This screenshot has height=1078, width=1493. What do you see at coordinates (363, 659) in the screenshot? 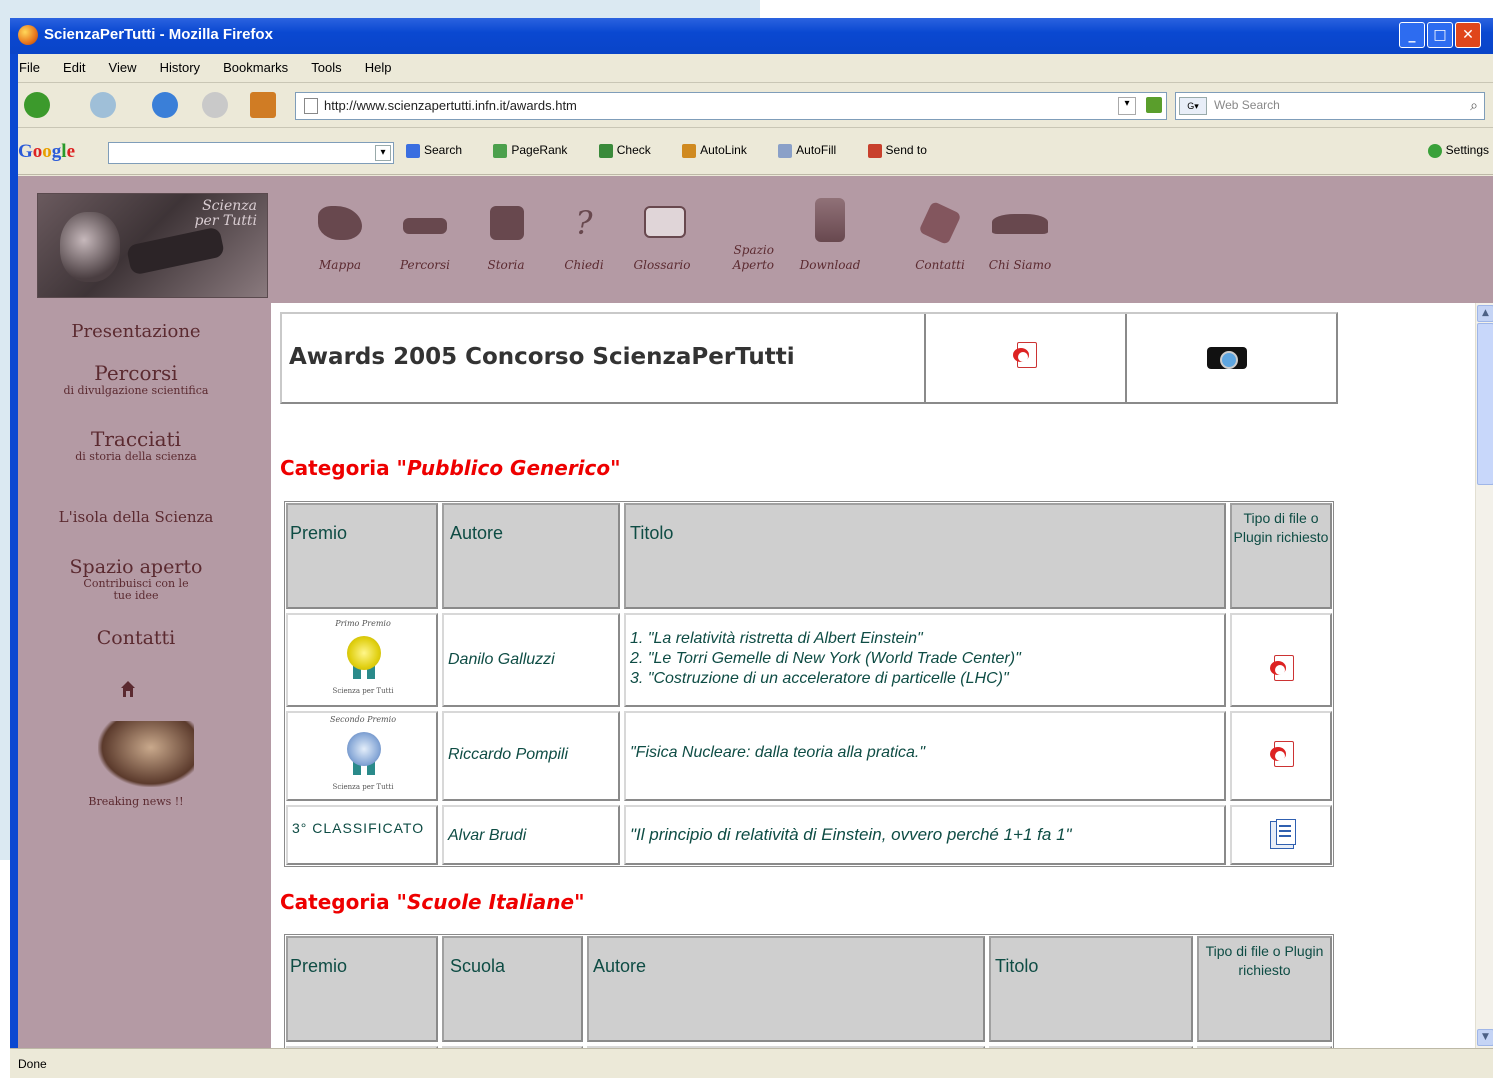
I see `gold-medal-image: Primo Premio Scienza per Tutti` at bounding box center [363, 659].